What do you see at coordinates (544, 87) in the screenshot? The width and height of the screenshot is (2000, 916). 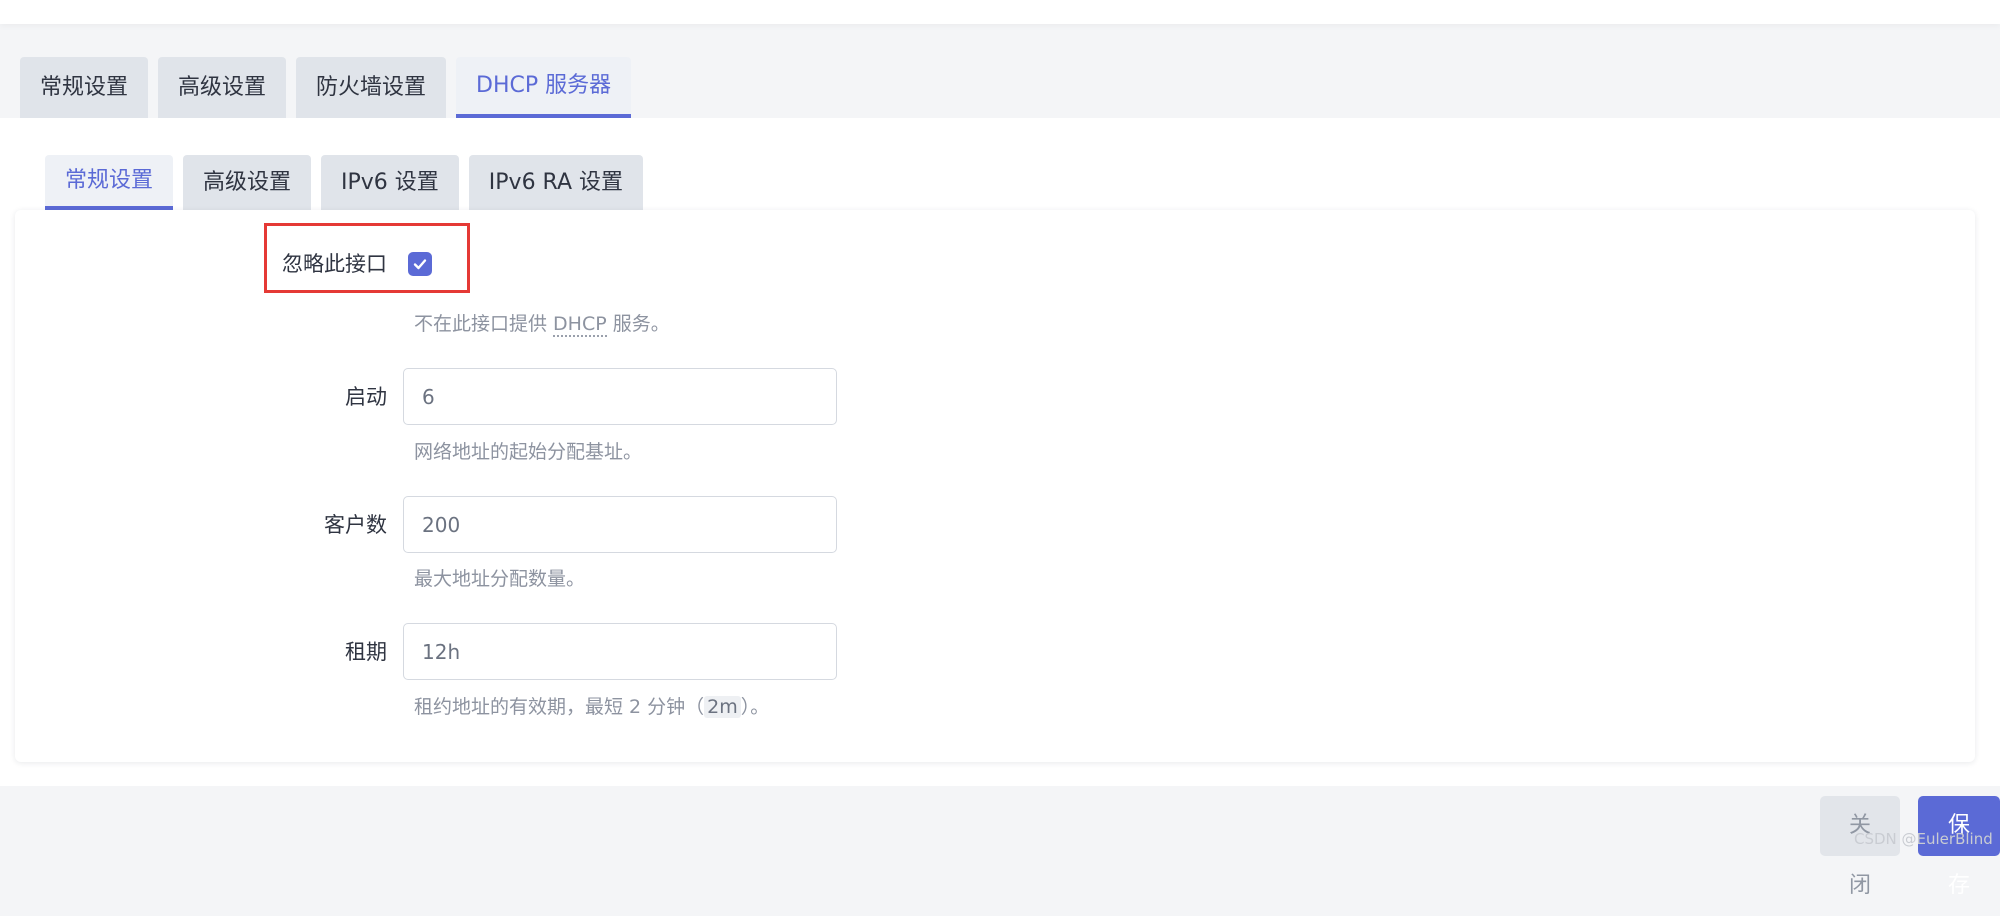 I see `tab-dhcp-server: DHCP 服务器` at bounding box center [544, 87].